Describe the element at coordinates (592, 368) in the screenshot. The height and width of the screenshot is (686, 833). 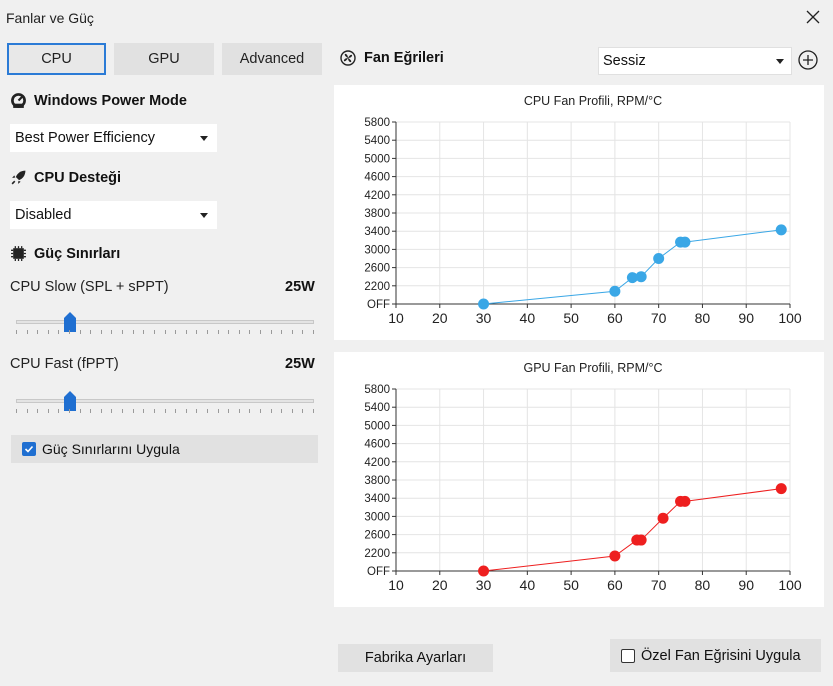
I see `chart-title: GPU Fan Profili, RPM/°C` at that location.